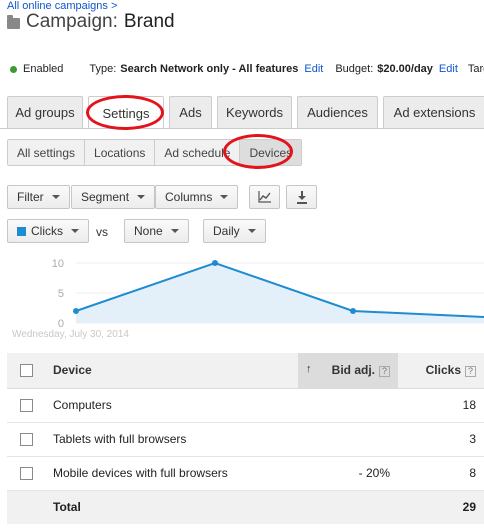 Image resolution: width=484 pixels, height=530 pixels. What do you see at coordinates (242, 128) in the screenshot?
I see `tab-divider` at bounding box center [242, 128].